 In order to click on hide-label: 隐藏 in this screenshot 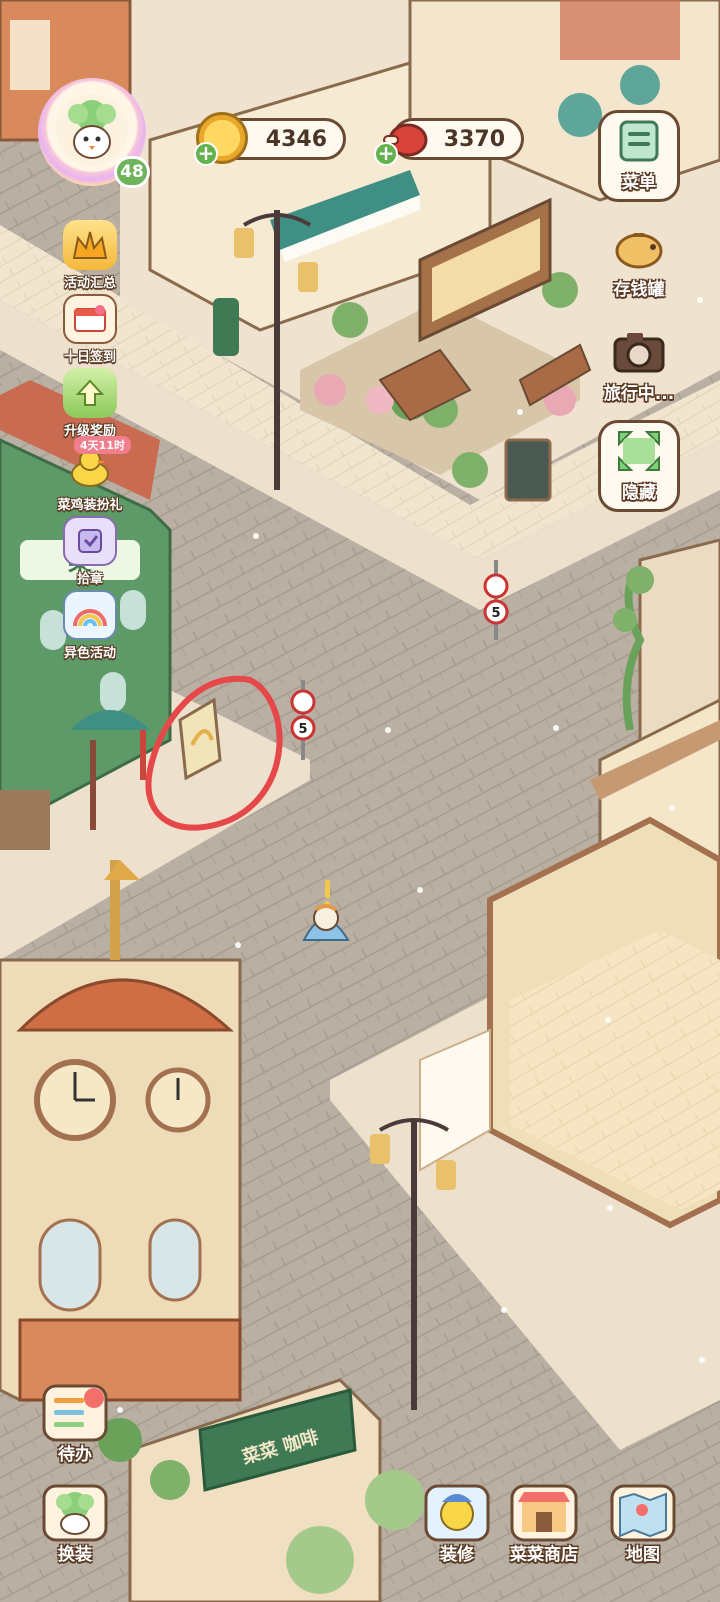, I will do `click(639, 493)`.